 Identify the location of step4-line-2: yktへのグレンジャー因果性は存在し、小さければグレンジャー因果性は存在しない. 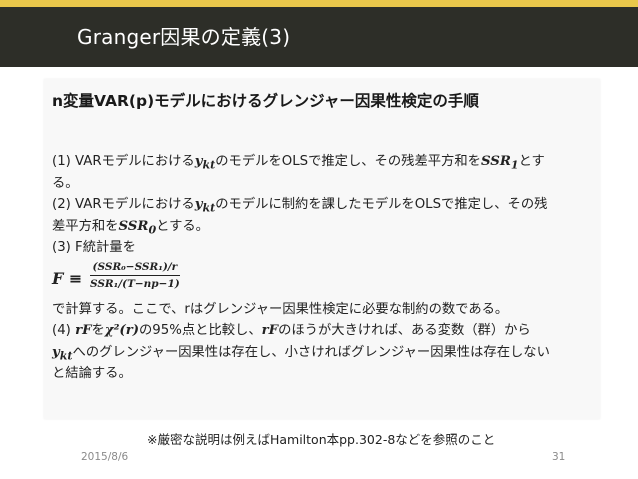
(324, 353).